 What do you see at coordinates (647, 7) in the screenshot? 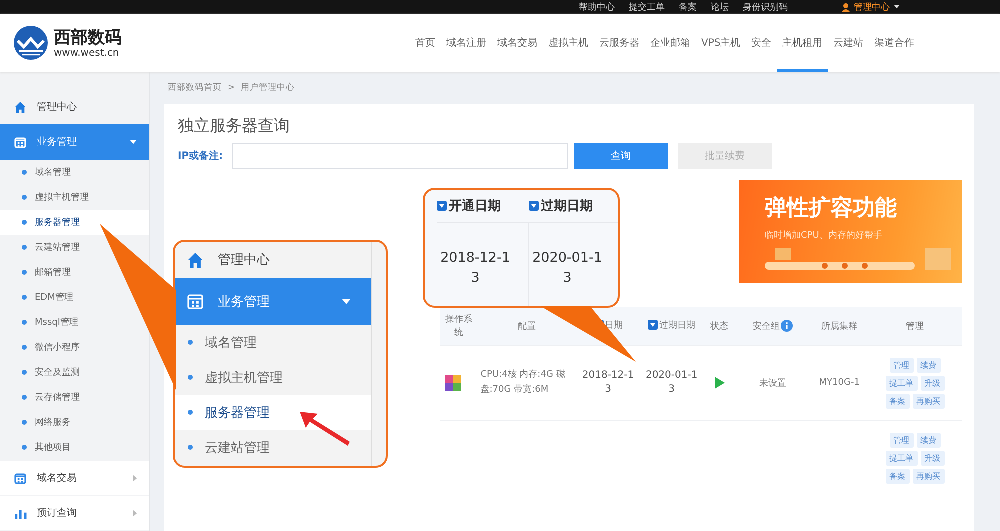
I see `top-link: 提交工单` at bounding box center [647, 7].